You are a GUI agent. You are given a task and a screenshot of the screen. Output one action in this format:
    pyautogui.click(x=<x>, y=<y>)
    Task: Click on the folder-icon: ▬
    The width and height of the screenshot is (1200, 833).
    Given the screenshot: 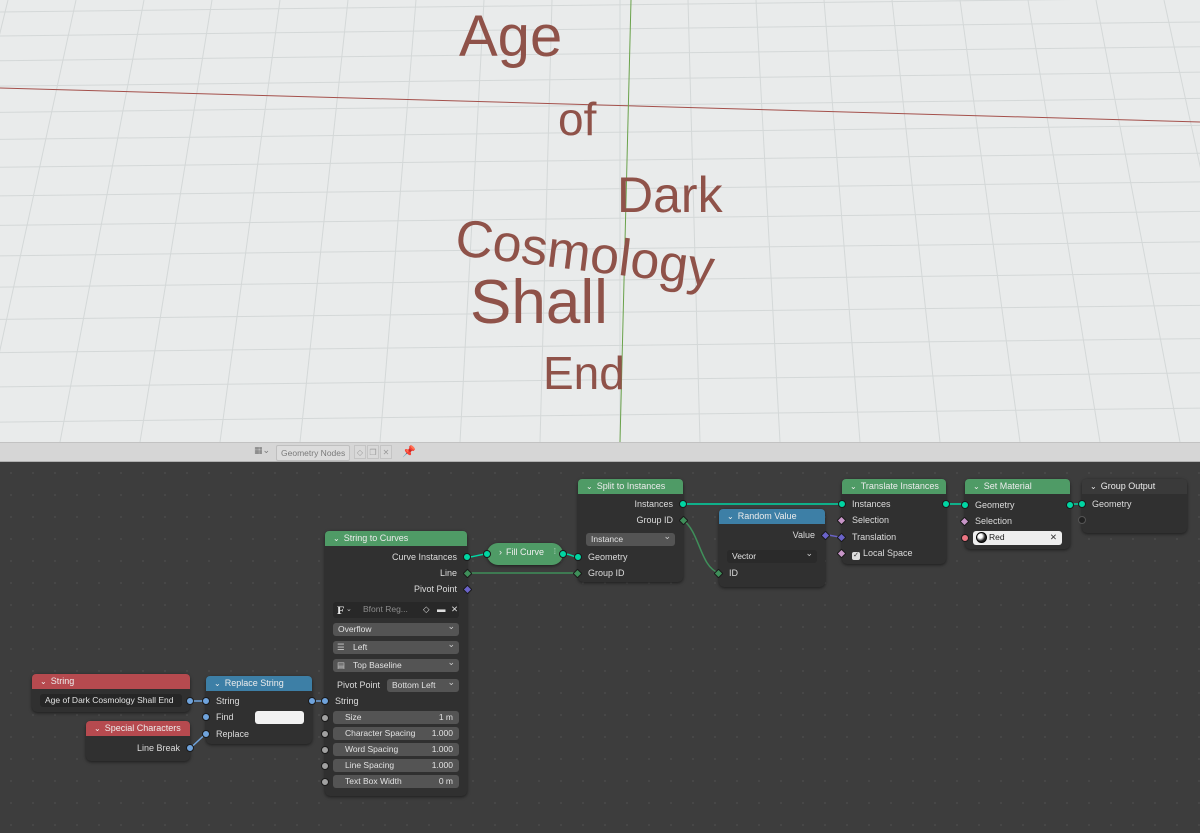 What is the action you would take?
    pyautogui.click(x=441, y=609)
    